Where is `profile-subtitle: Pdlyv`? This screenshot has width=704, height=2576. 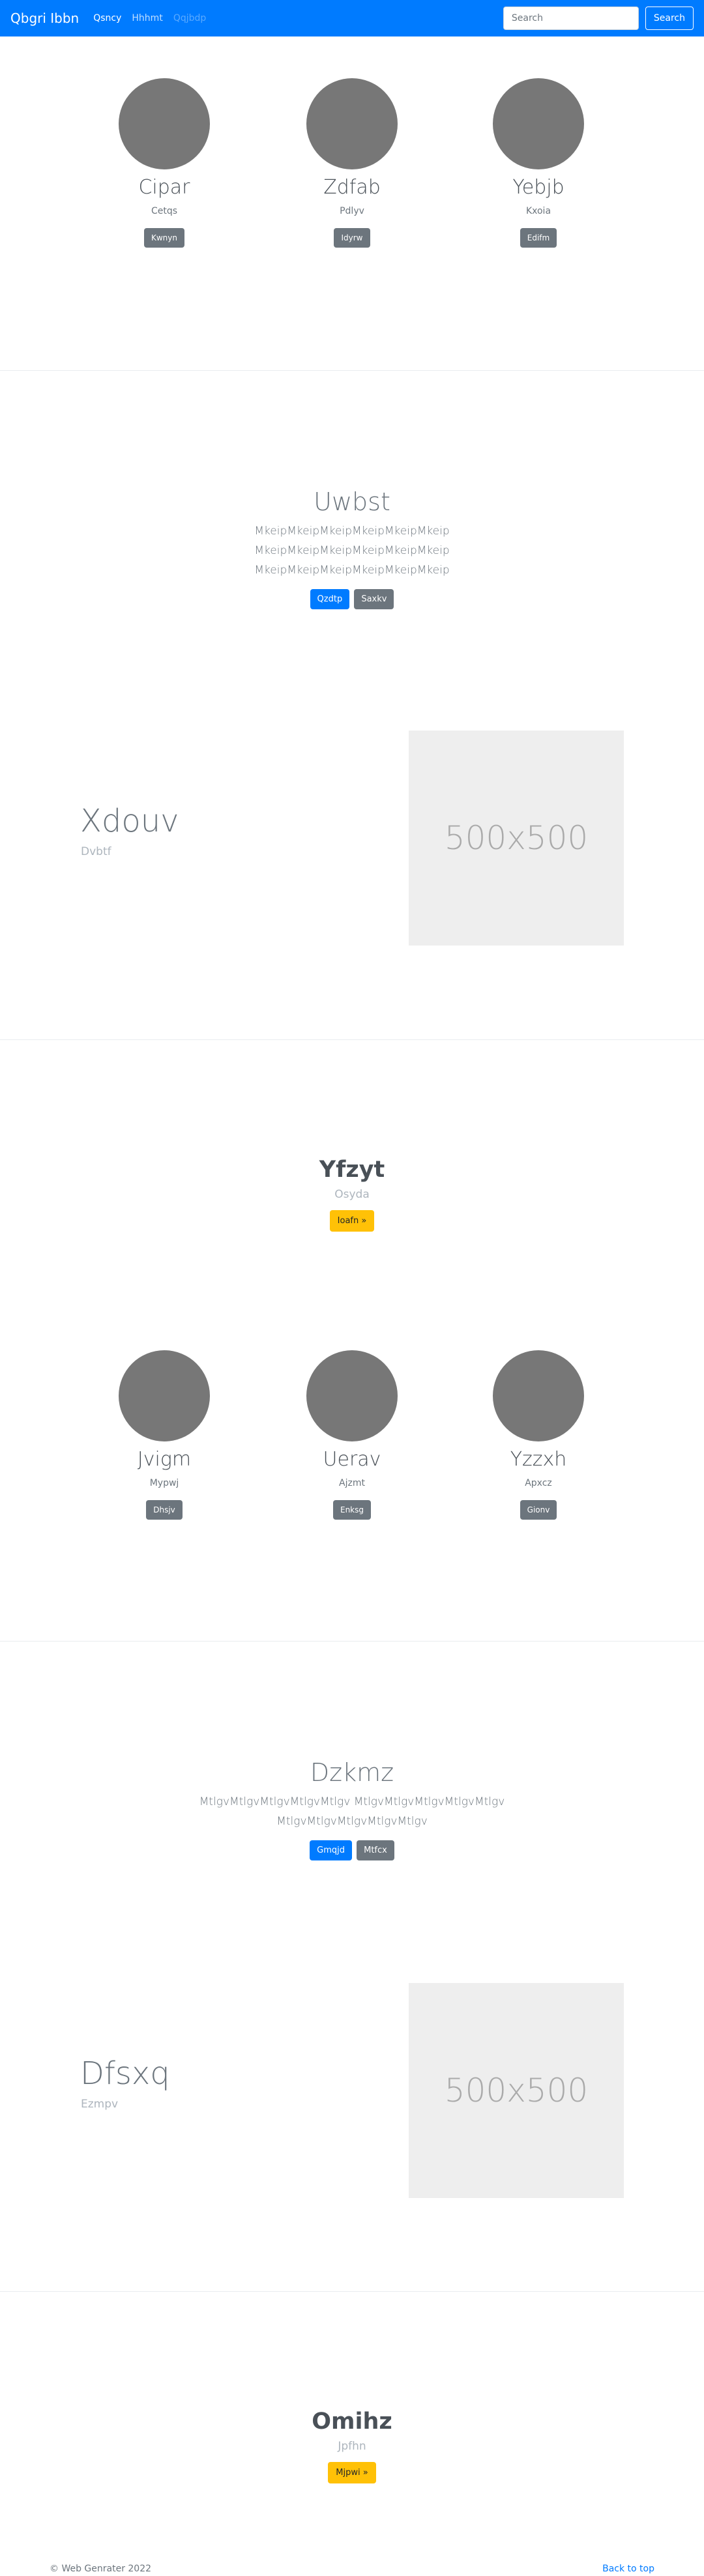 profile-subtitle: Pdlyv is located at coordinates (352, 211).